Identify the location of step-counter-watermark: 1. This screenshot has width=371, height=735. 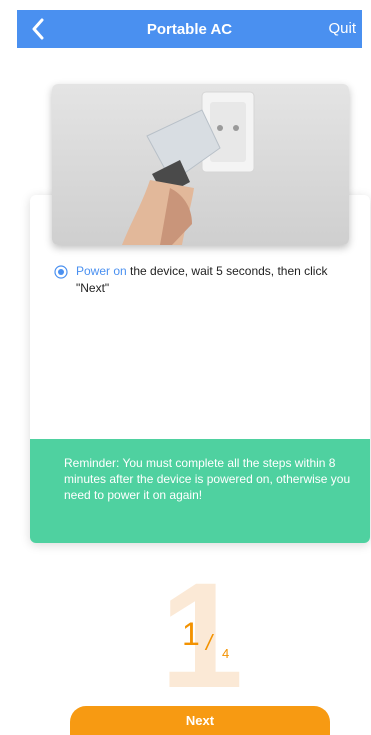
(202, 635).